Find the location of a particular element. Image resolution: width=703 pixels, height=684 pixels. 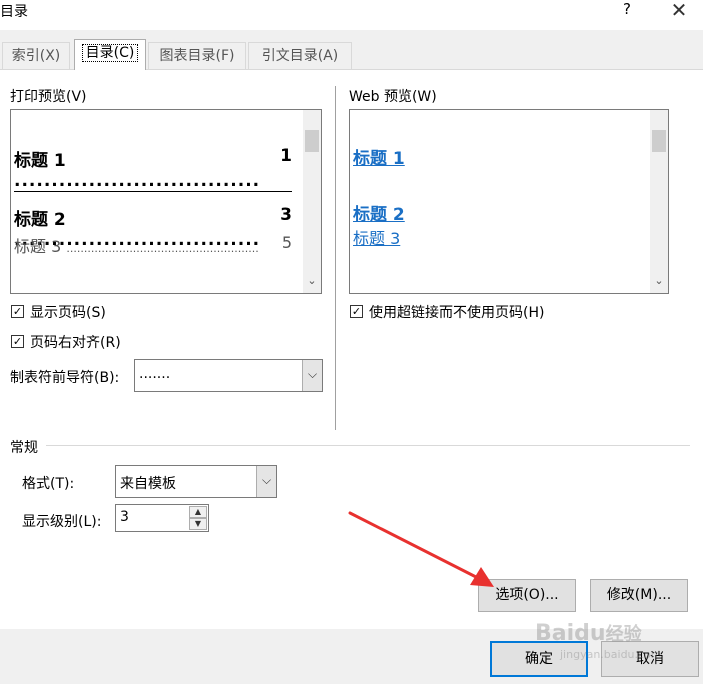

web-preview-label: Web 预览(W) is located at coordinates (393, 97).